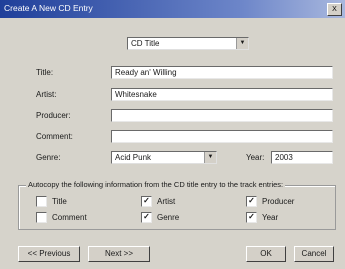 Image resolution: width=345 pixels, height=269 pixels. I want to click on year-label: Year:, so click(255, 157).